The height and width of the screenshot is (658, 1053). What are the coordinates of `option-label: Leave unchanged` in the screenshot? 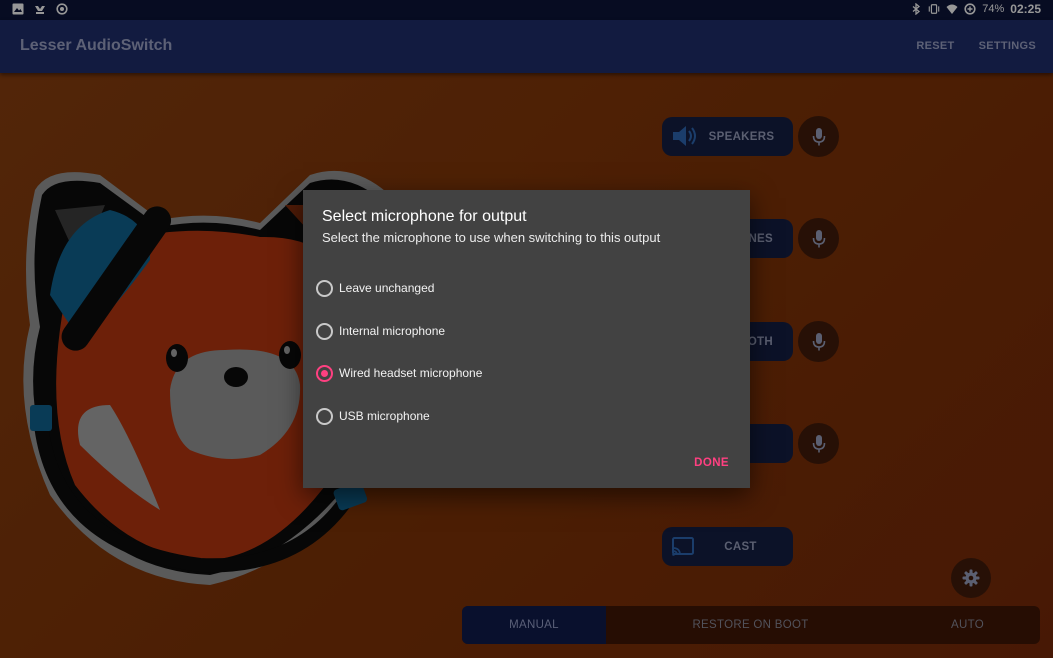 It's located at (387, 288).